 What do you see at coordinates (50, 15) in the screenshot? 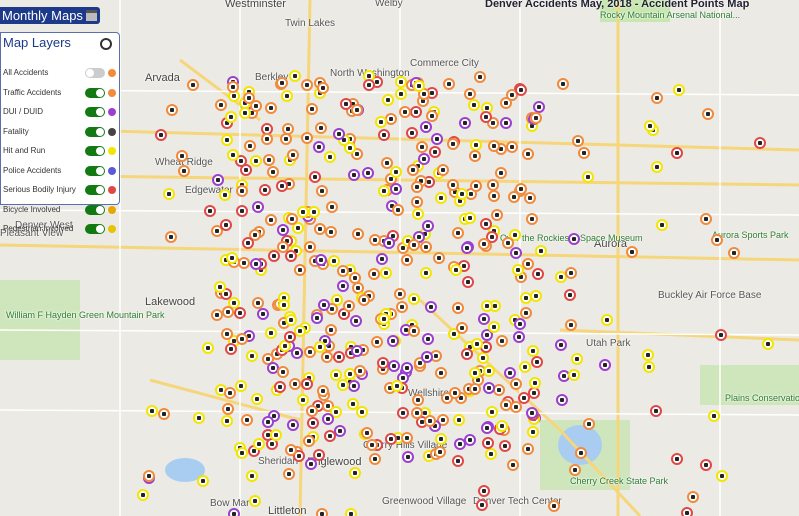
I see `monthly-maps-button: Monthly Maps` at bounding box center [50, 15].